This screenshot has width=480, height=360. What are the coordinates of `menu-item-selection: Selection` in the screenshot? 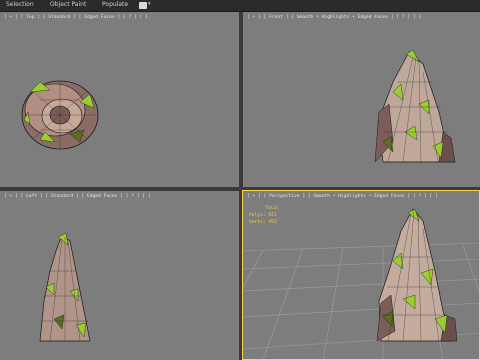 It's located at (20, 4).